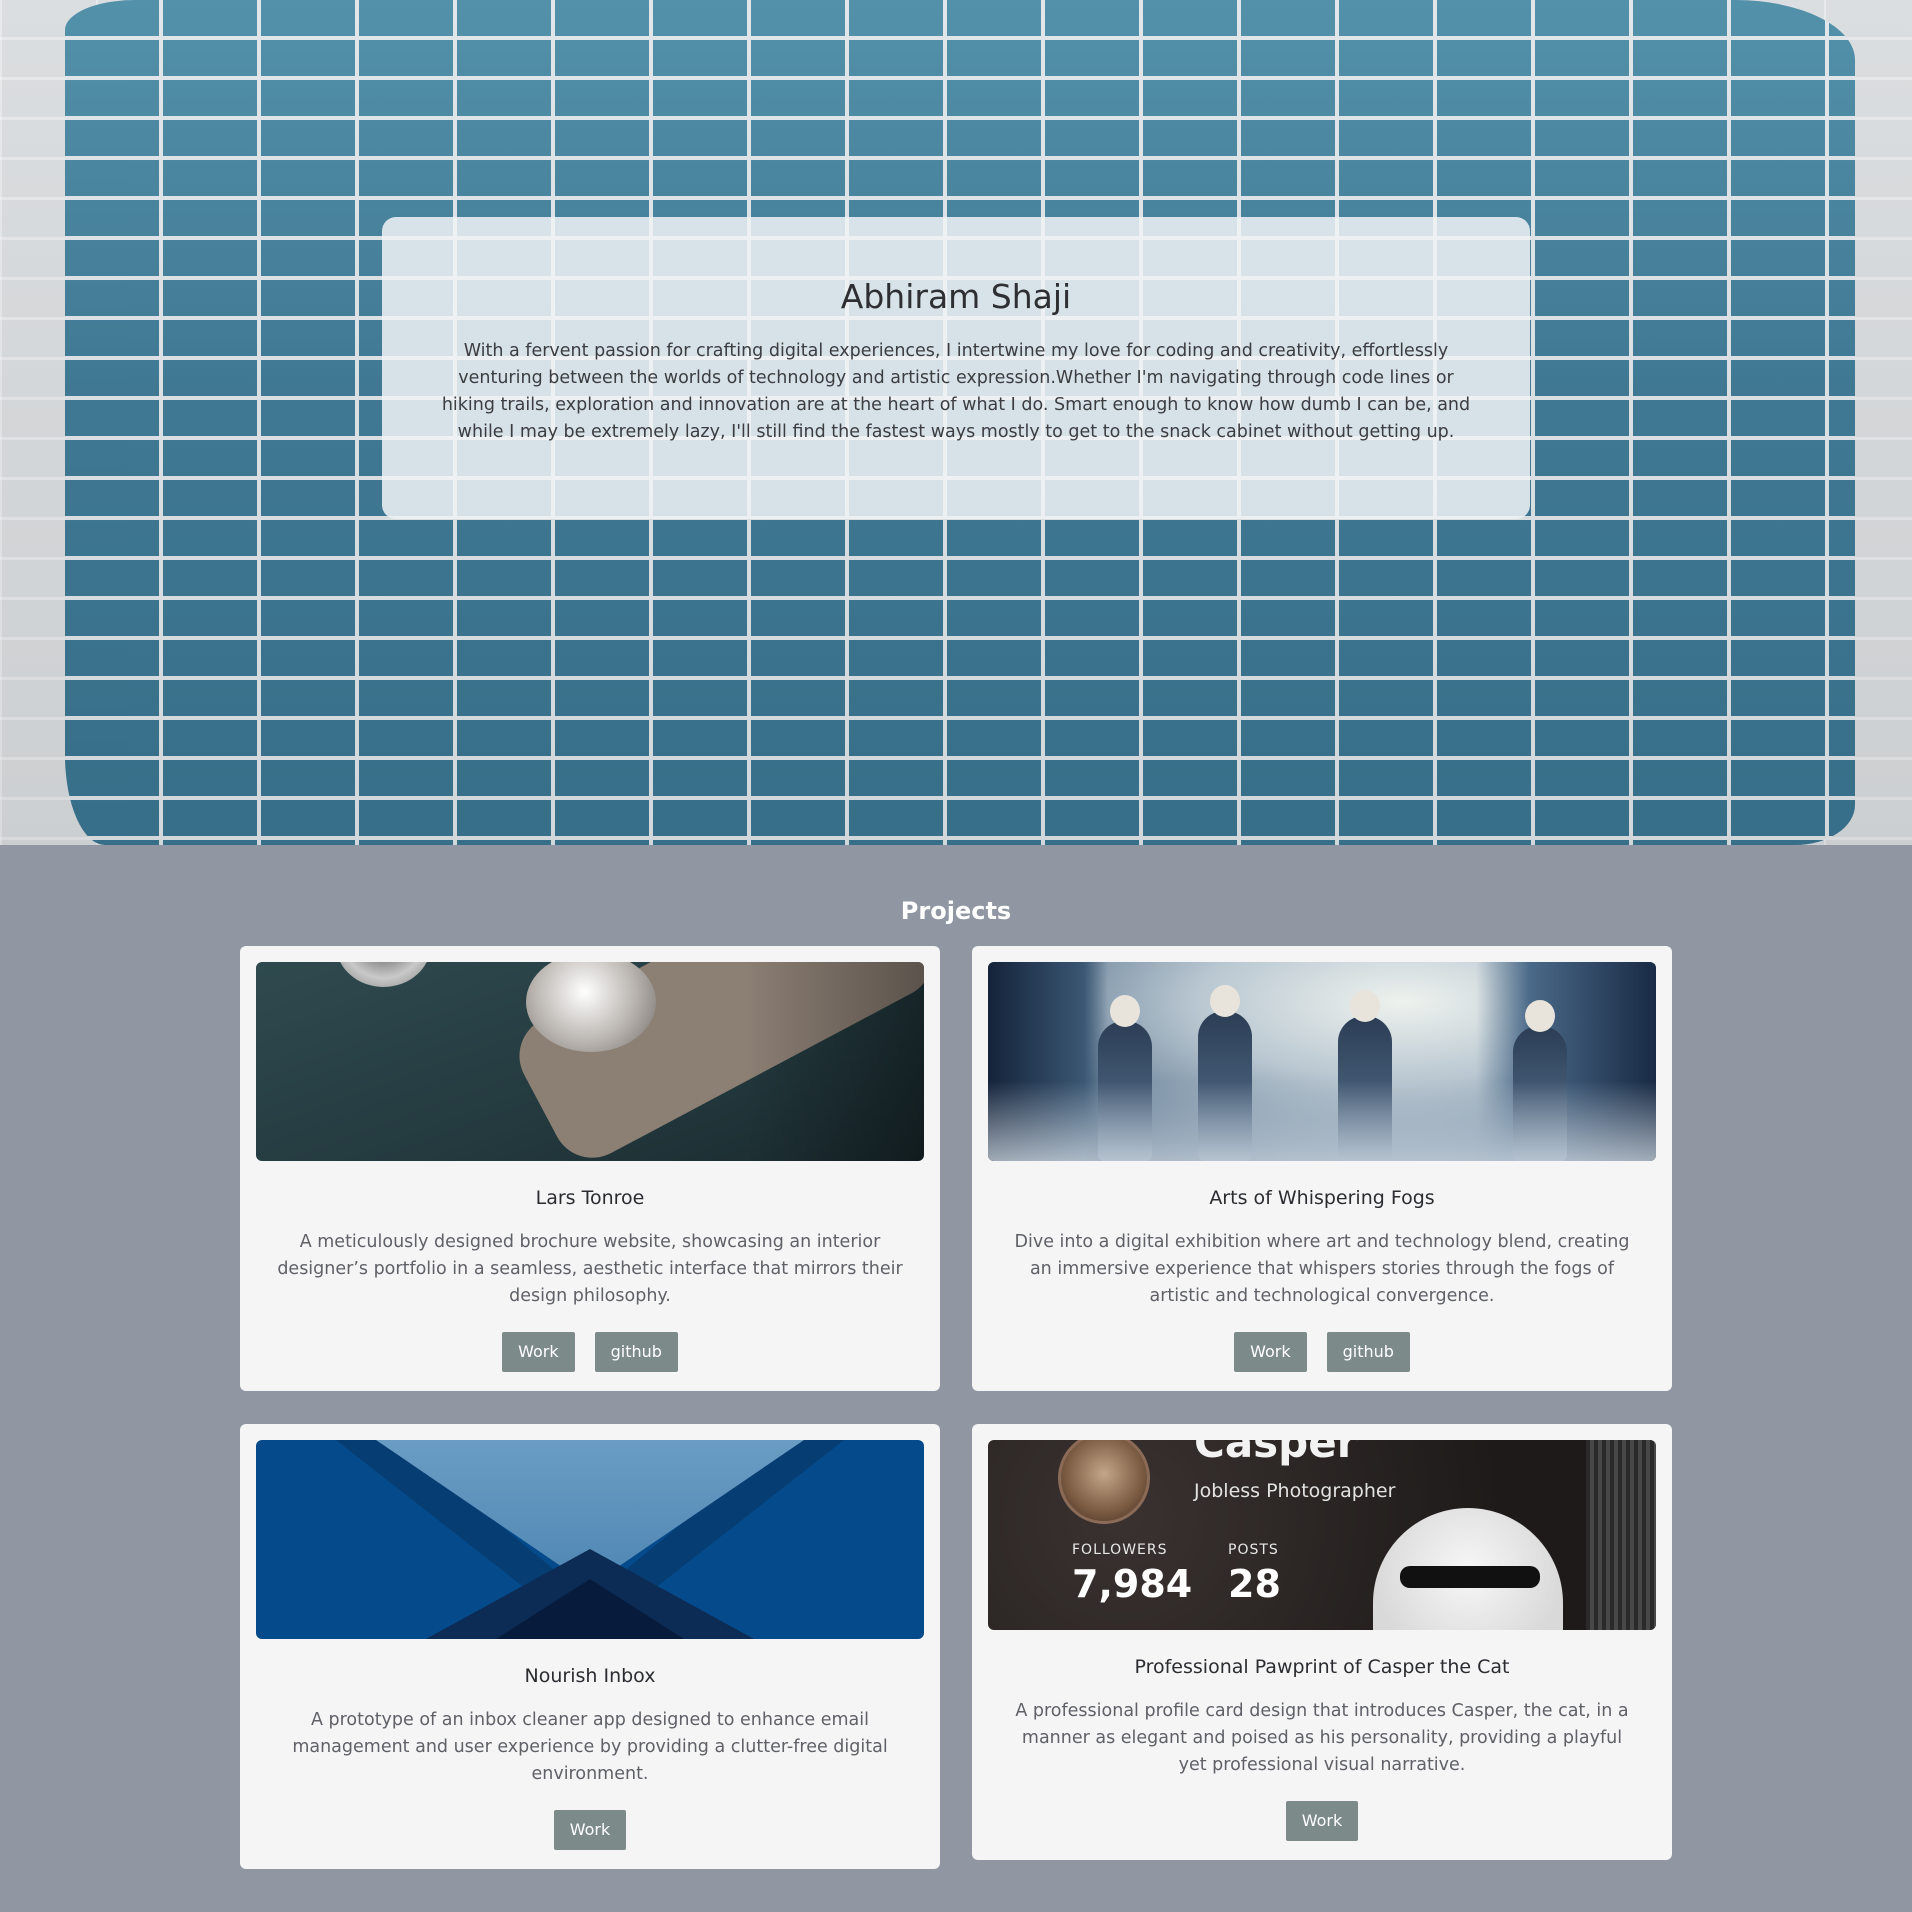  What do you see at coordinates (590, 1539) in the screenshot?
I see `project-image-envelope` at bounding box center [590, 1539].